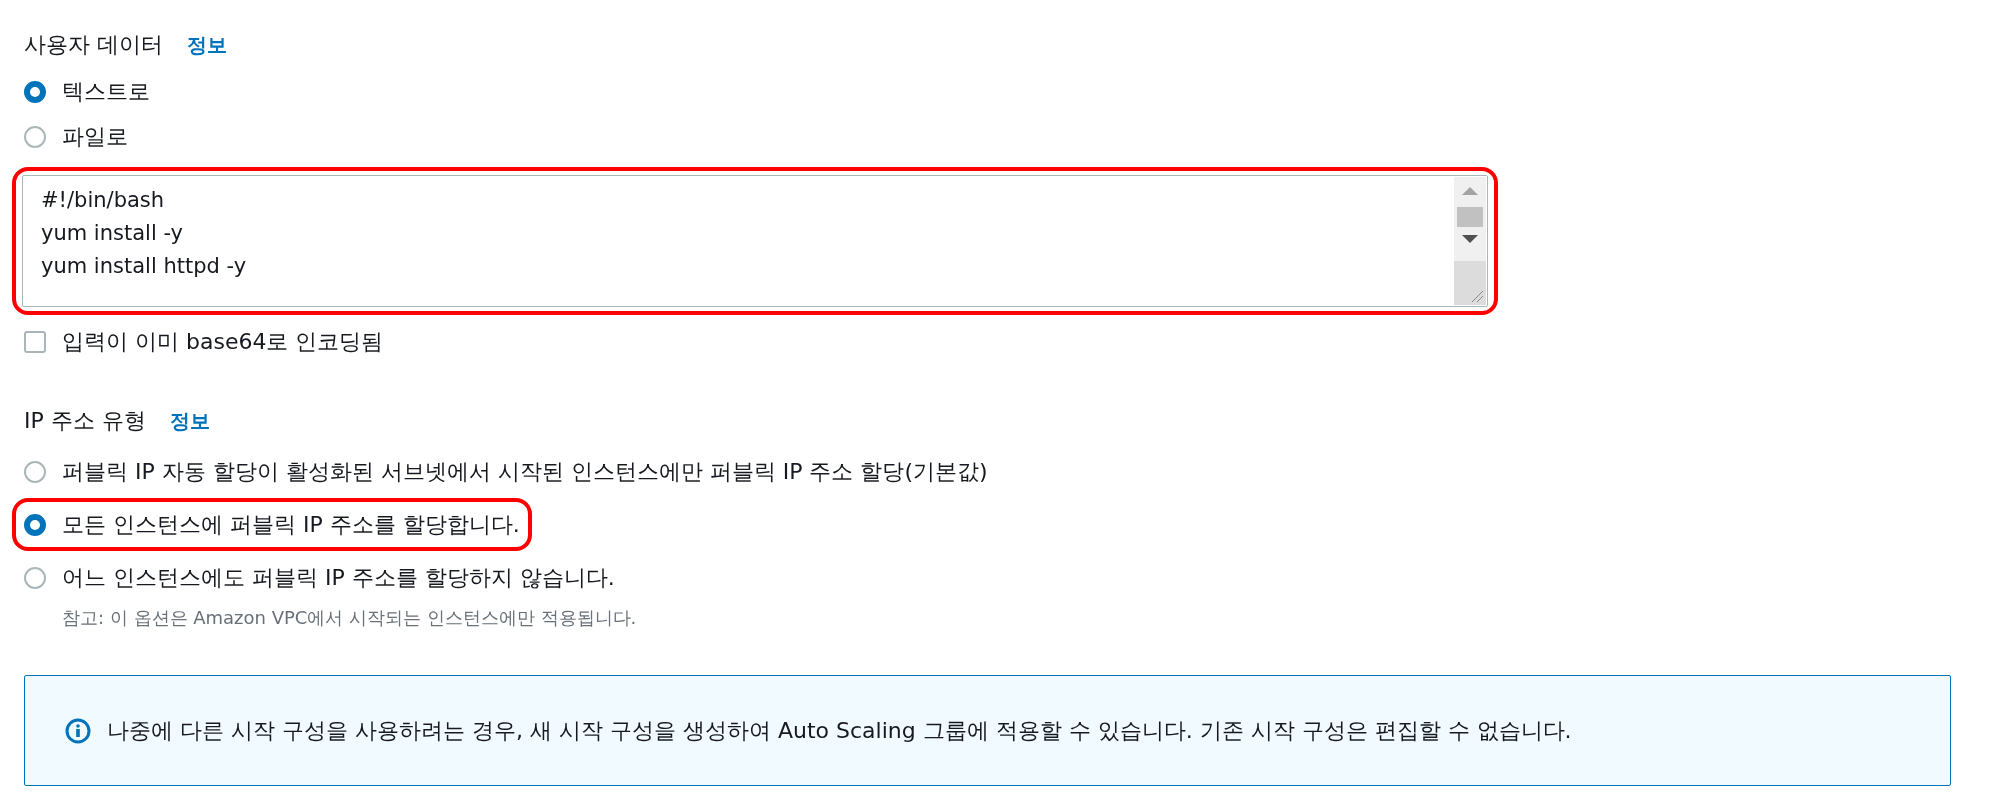 This screenshot has width=2002, height=806. I want to click on checkbox, so click(35, 341).